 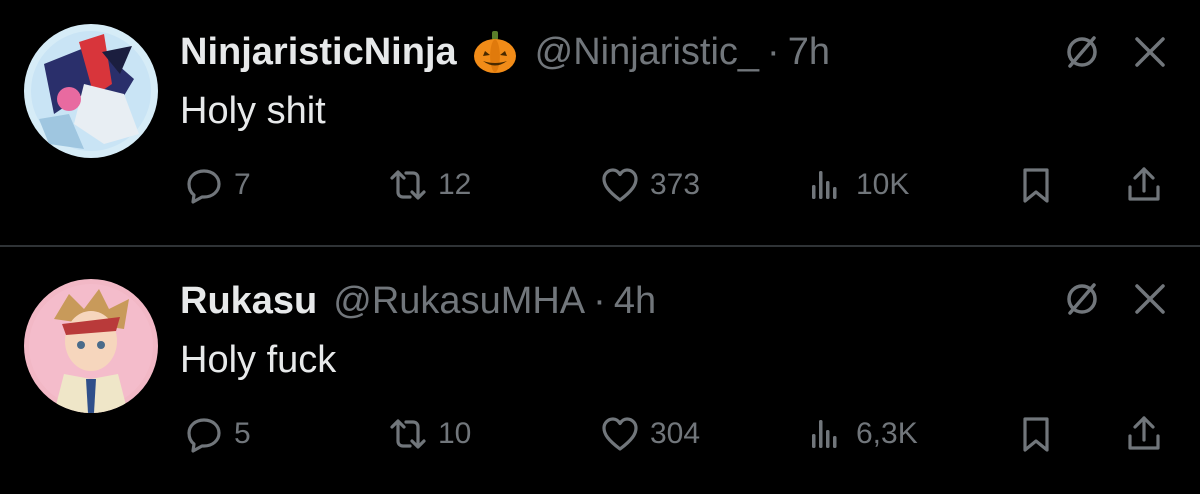 I want to click on view-count: 10K, so click(x=883, y=184).